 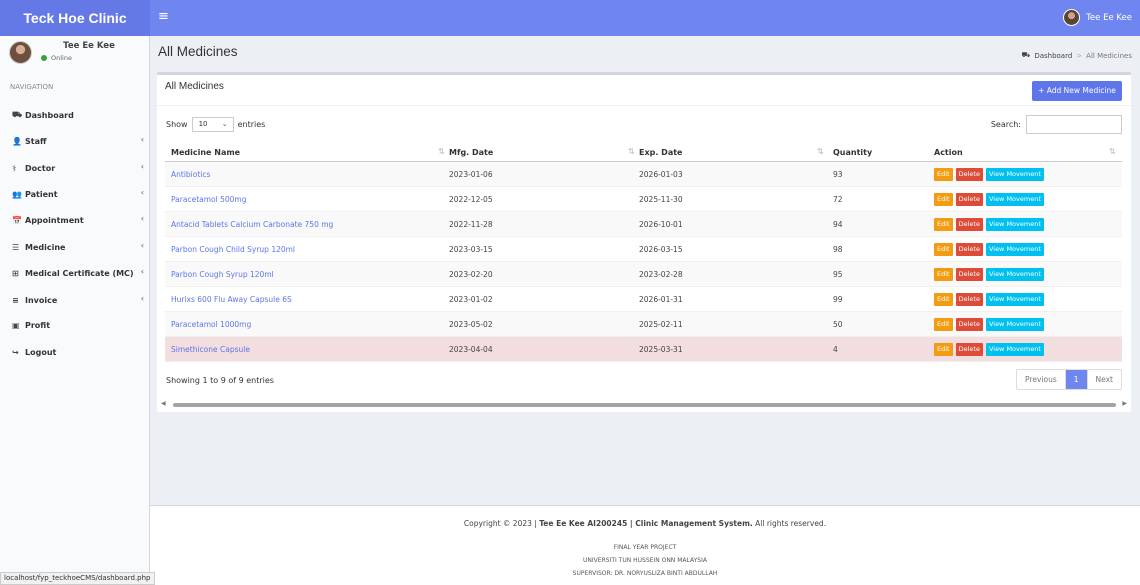 I want to click on sidebar-item-label: Appointment, so click(x=54, y=220).